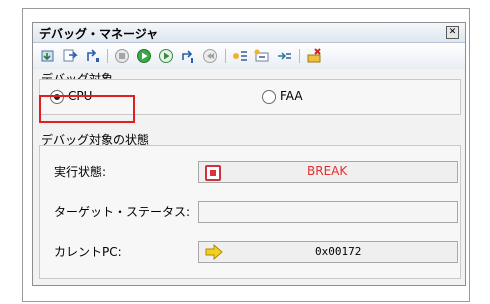 This screenshot has width=490, height=304. I want to click on step-over-icon, so click(188, 56).